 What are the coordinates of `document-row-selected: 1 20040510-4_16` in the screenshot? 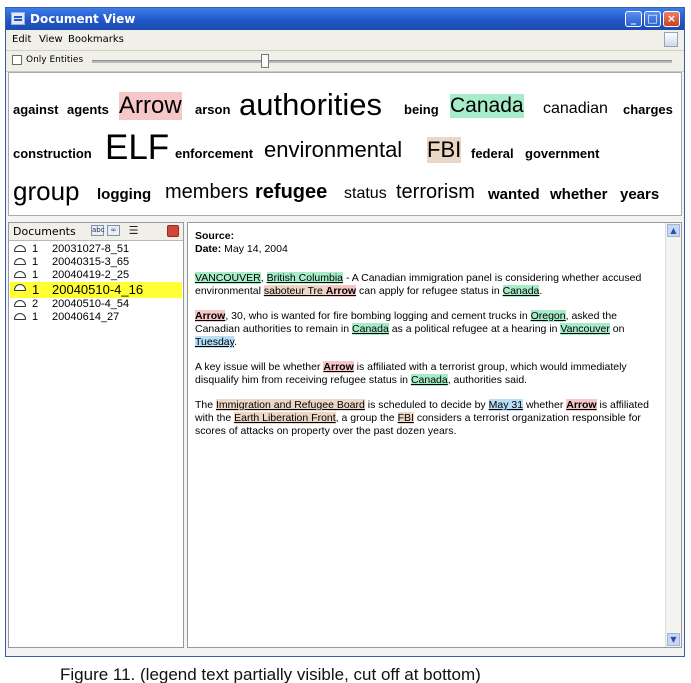 It's located at (96, 290).